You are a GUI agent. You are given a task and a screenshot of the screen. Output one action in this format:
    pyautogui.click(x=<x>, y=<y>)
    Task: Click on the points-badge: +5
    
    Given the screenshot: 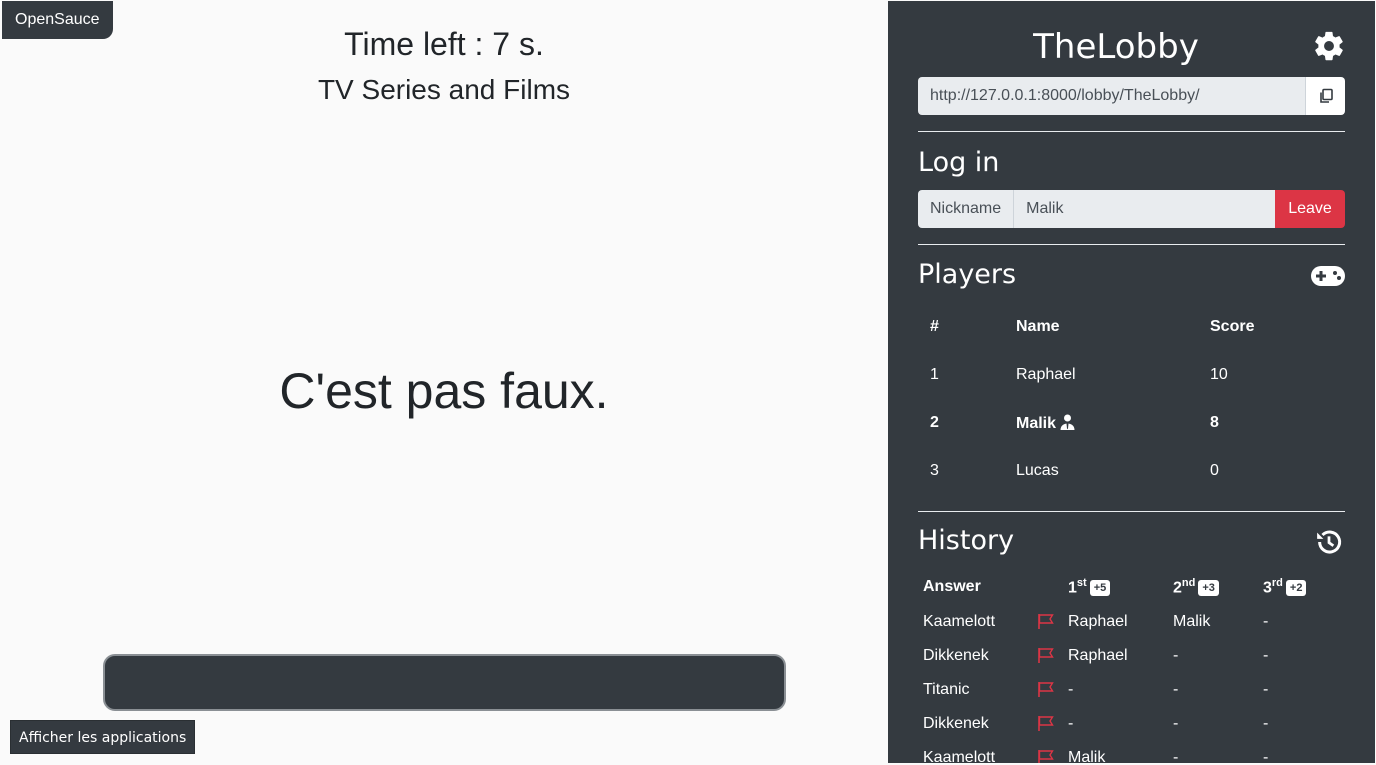 What is the action you would take?
    pyautogui.click(x=1100, y=588)
    